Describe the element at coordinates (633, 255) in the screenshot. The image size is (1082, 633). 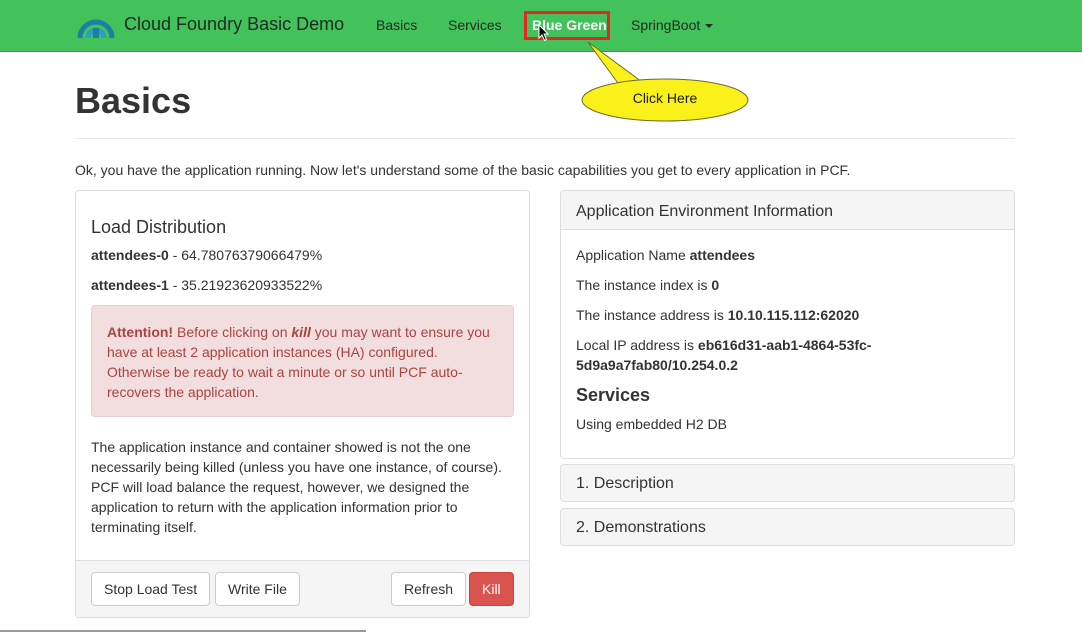
I see `app-name-label: Application Name` at that location.